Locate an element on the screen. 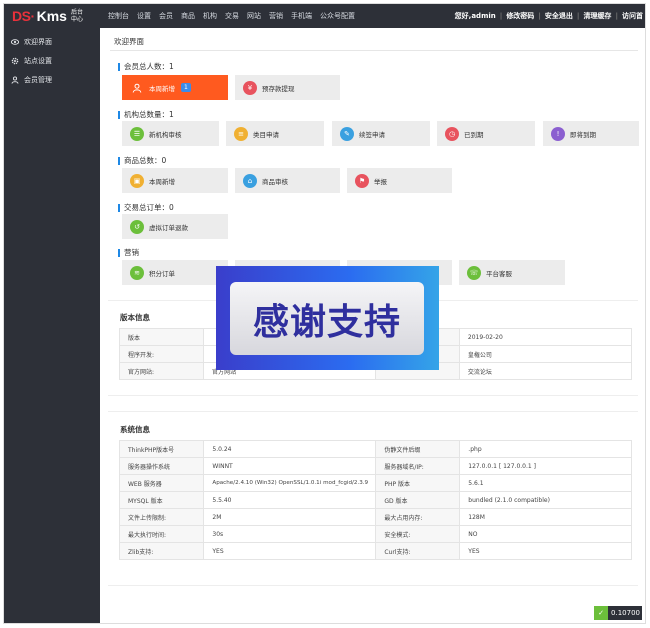 Image resolution: width=650 pixels, height=628 pixels. goods-section-title: 商品总数：0 is located at coordinates (142, 161).